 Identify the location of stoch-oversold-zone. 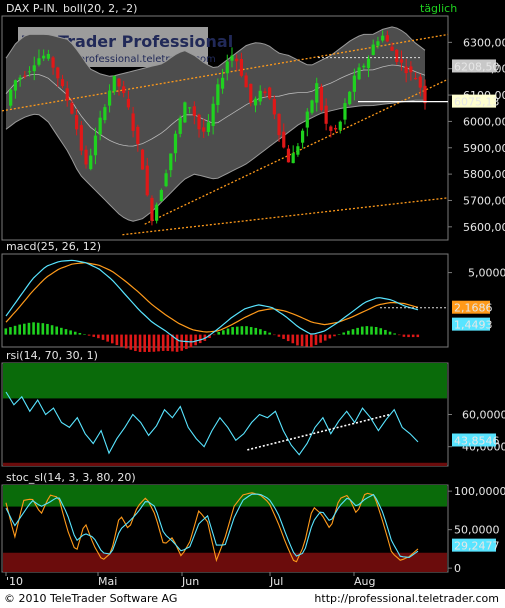
(225, 562).